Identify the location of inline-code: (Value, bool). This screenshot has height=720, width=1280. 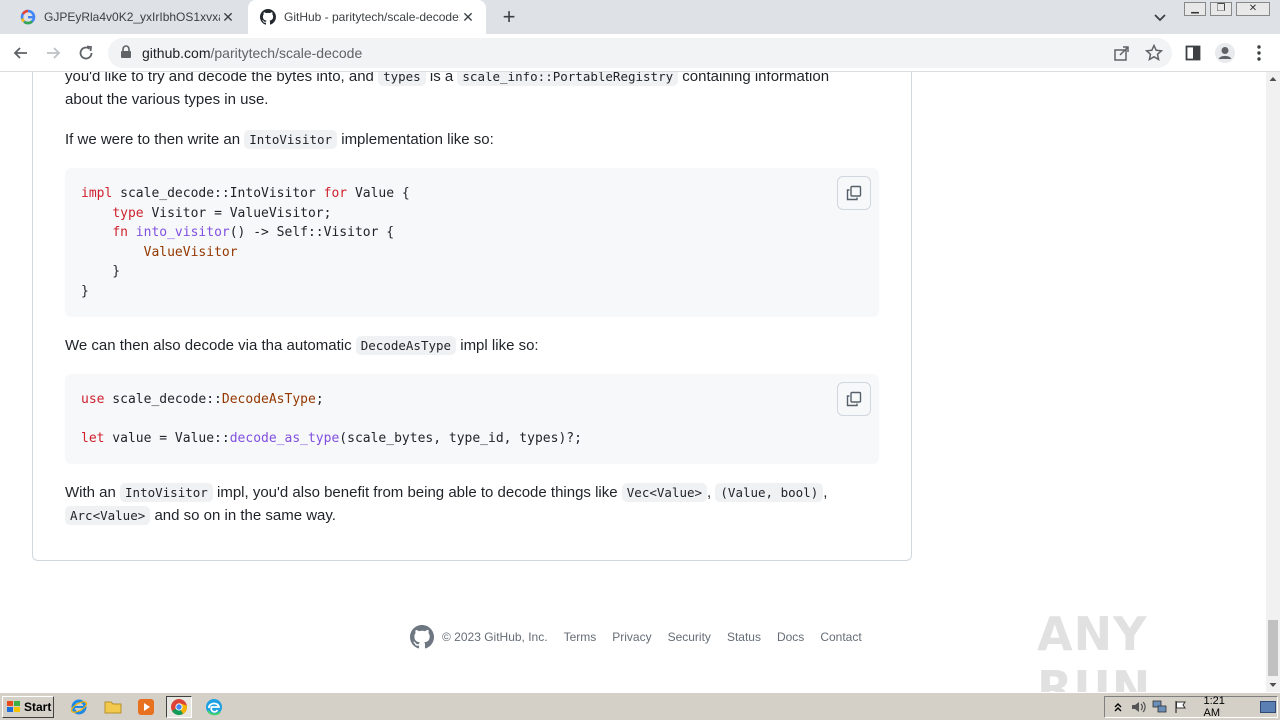
(769, 492).